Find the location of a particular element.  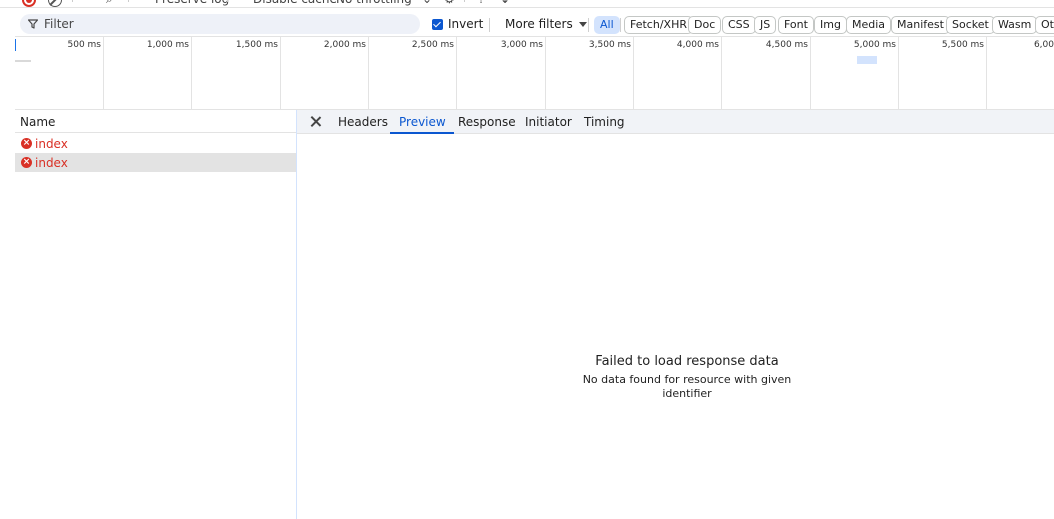

throttling-select: No throttling is located at coordinates (374, 4).